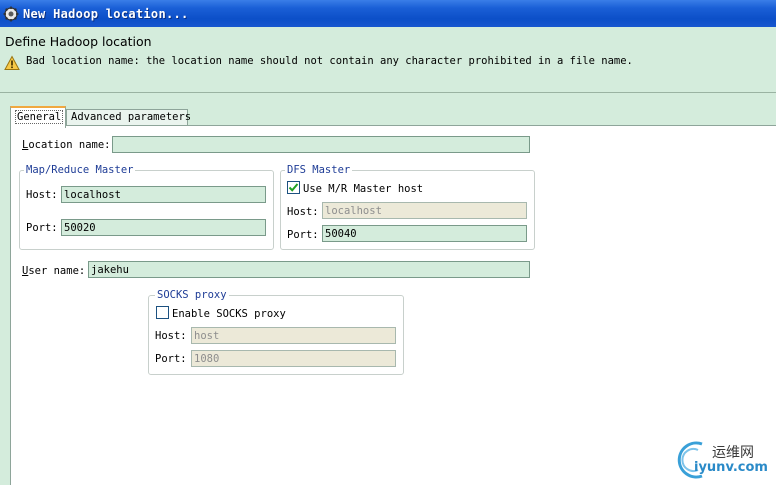 The width and height of the screenshot is (776, 485). I want to click on checkmark-icon, so click(293, 187).